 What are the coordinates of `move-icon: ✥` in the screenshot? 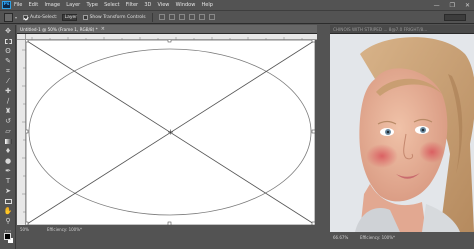 It's located at (8, 31).